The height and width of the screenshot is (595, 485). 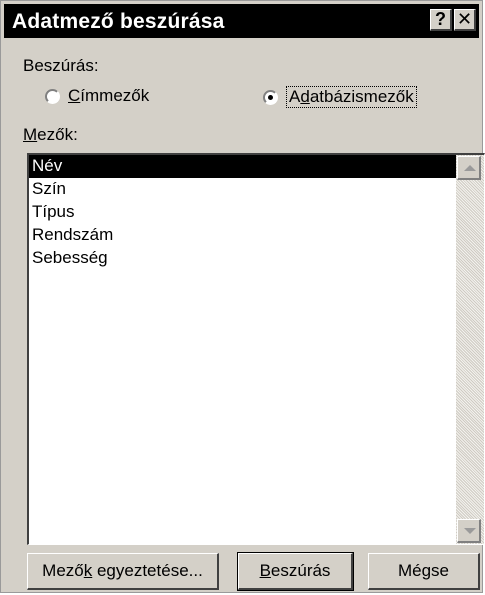 What do you see at coordinates (109, 95) in the screenshot?
I see `radio-address-fields-label: Címmezők` at bounding box center [109, 95].